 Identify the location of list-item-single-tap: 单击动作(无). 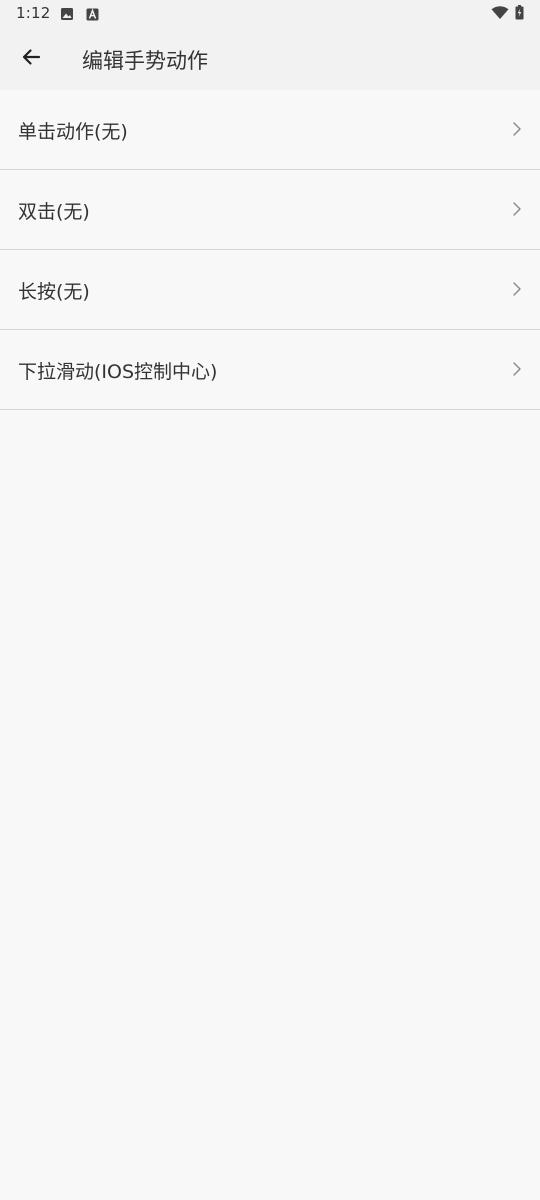
(270, 130).